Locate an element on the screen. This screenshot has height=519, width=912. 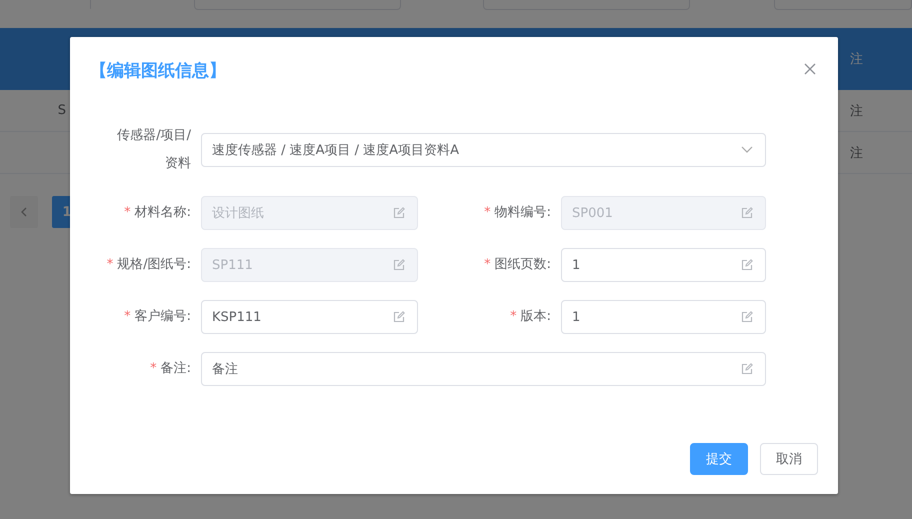
field-label: 规格/图纸号: is located at coordinates (154, 265).